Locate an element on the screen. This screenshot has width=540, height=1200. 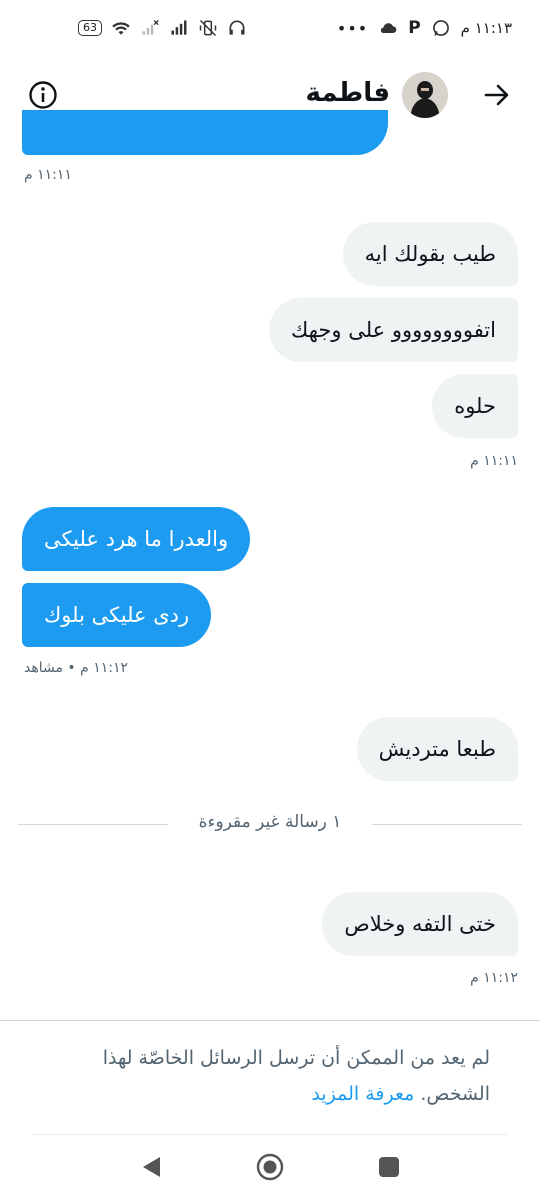
message-timestamp-seen: ١١:١٢ م • مشاهد is located at coordinates (76, 668).